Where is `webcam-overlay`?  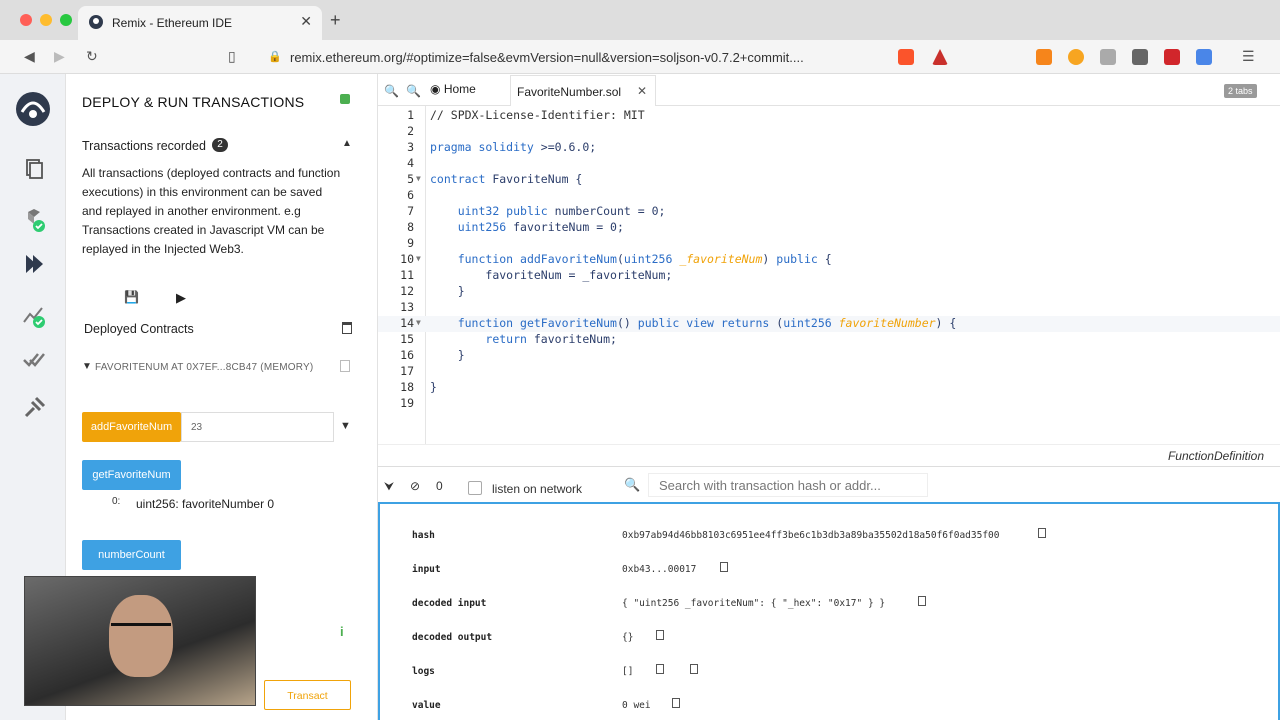 webcam-overlay is located at coordinates (140, 641).